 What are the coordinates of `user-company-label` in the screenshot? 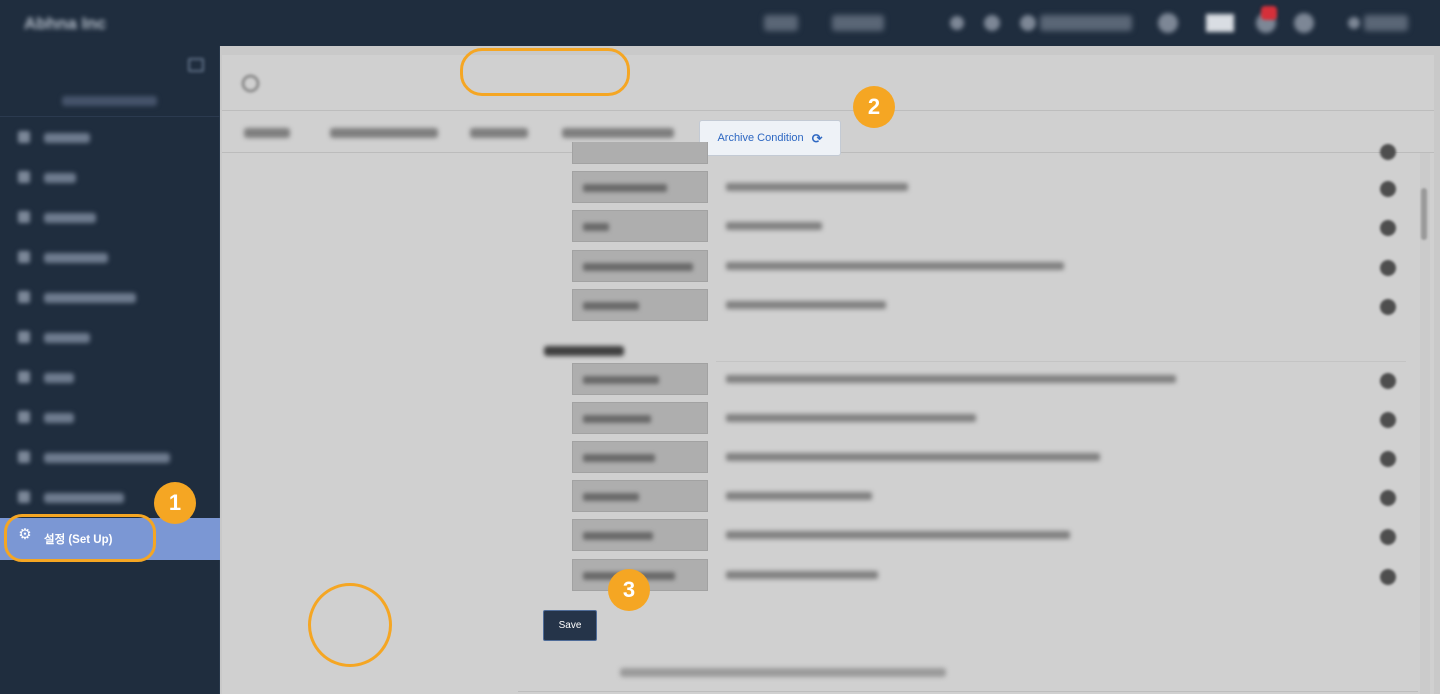 It's located at (1086, 23).